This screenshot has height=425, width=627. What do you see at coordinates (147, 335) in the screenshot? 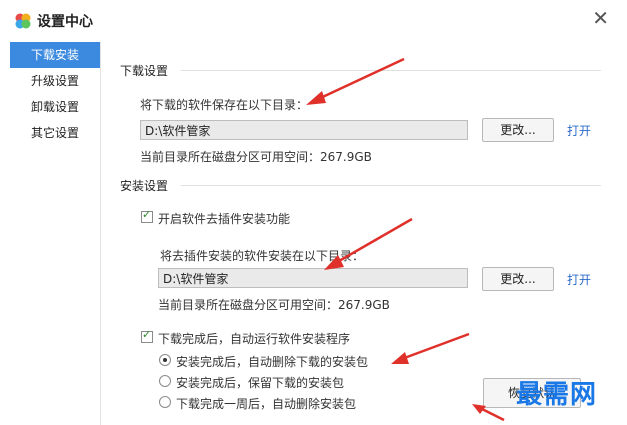
I see `auto-run-checkbox` at bounding box center [147, 335].